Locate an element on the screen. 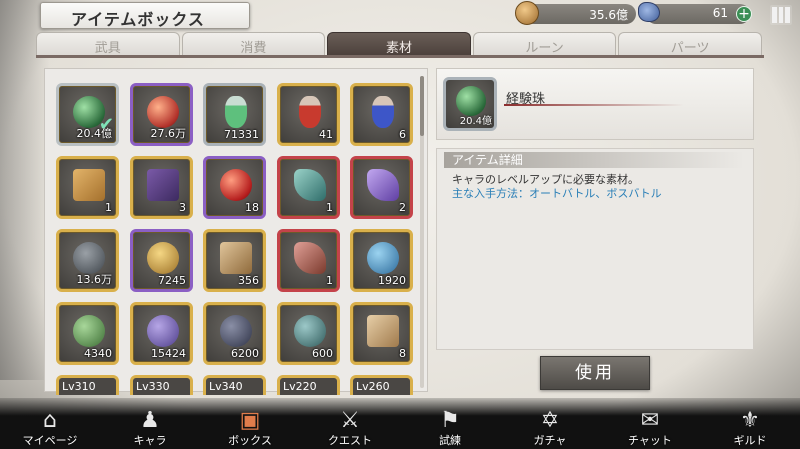  detail-name-underline is located at coordinates (594, 105).